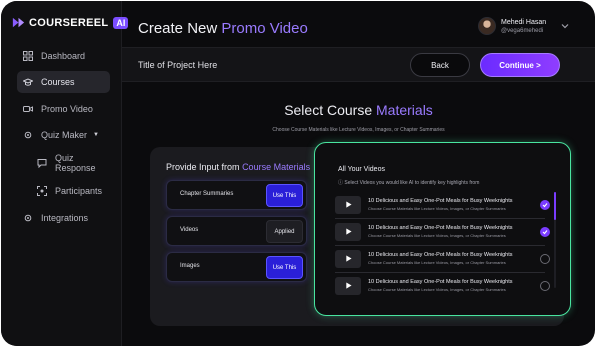  Describe the element at coordinates (42, 163) in the screenshot. I see `chat-bubble-icon` at that location.